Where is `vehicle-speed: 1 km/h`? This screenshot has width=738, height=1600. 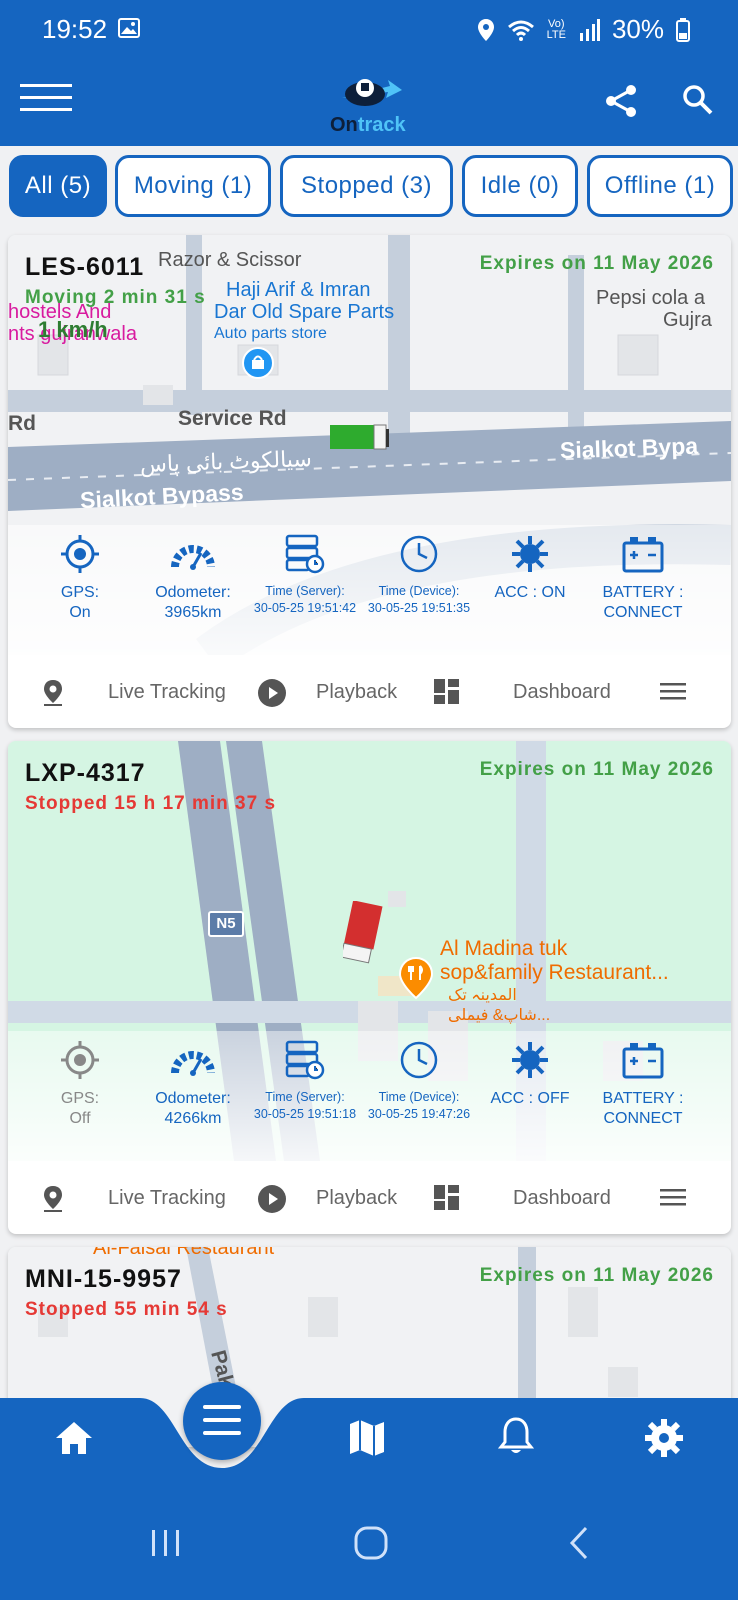 vehicle-speed: 1 km/h is located at coordinates (73, 329).